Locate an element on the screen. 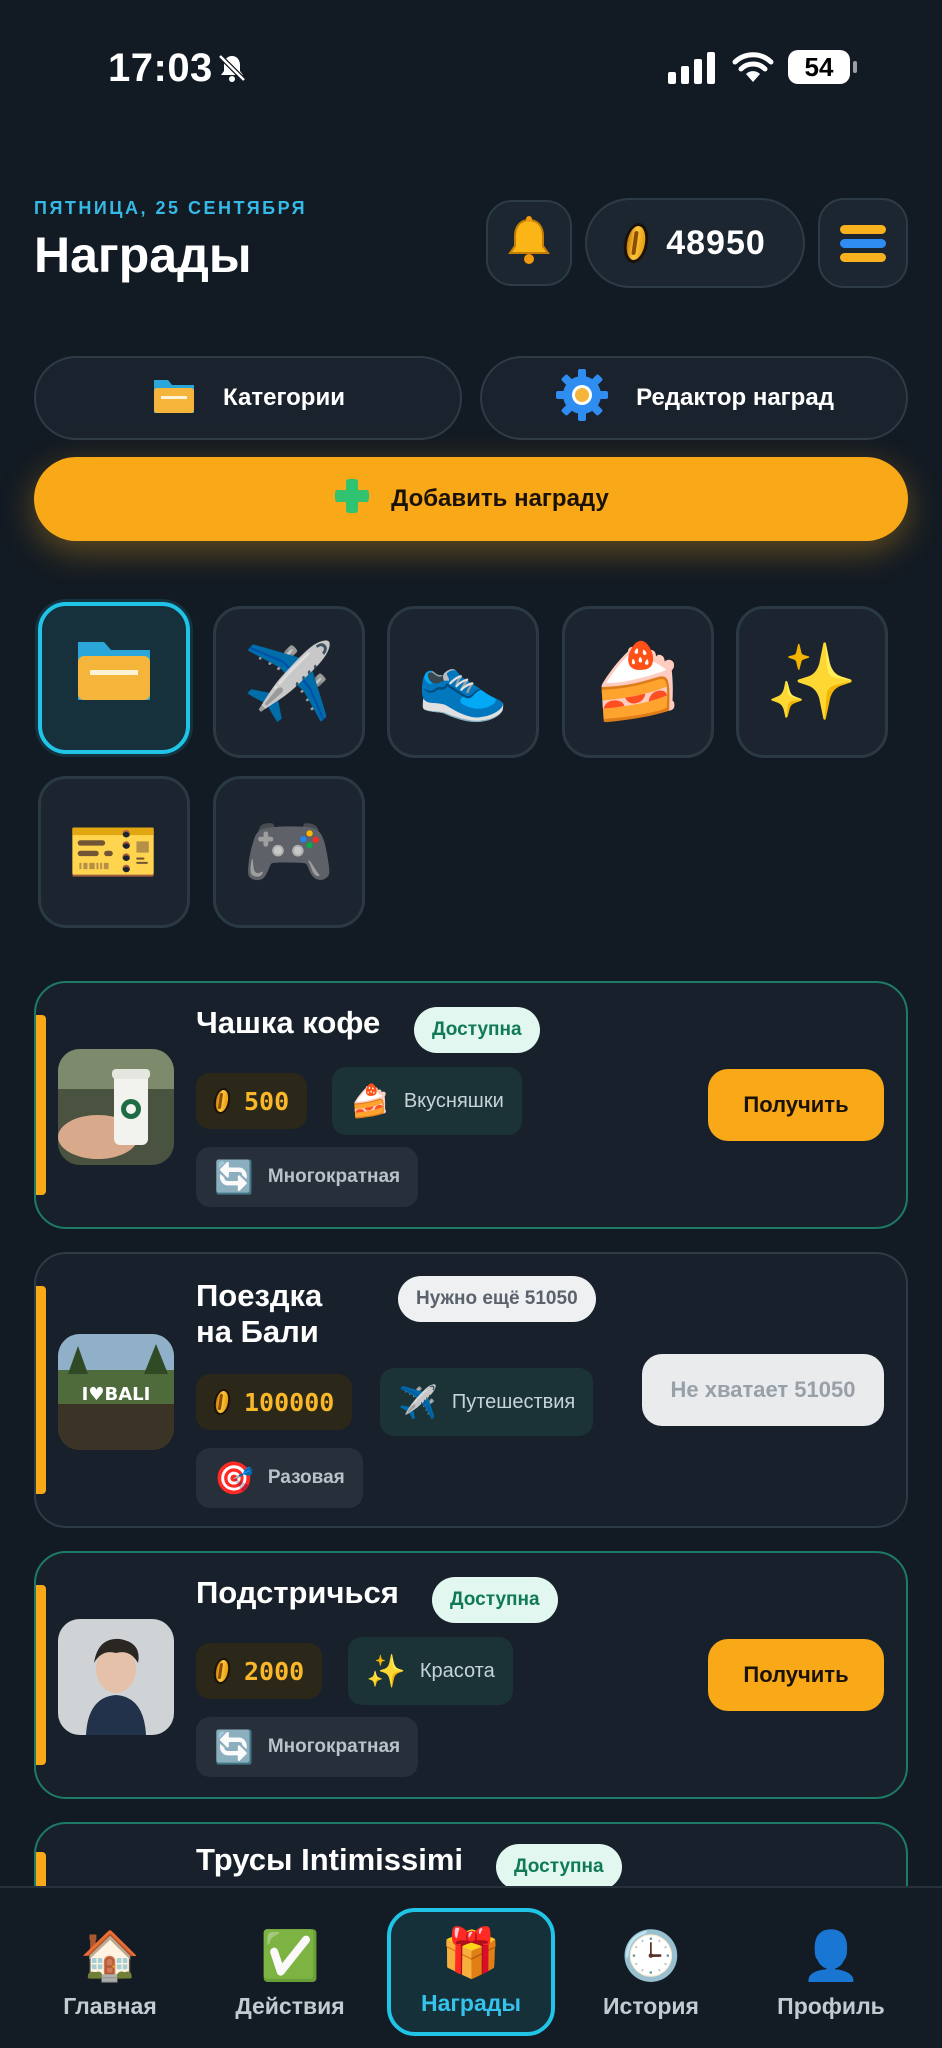 The image size is (942, 2048). category-tile-food: 🍰 is located at coordinates (638, 682).